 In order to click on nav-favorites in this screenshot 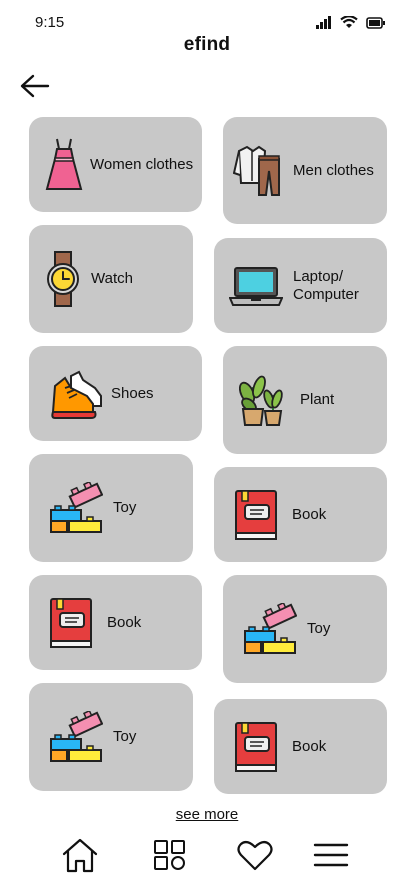, I will do `click(255, 855)`.